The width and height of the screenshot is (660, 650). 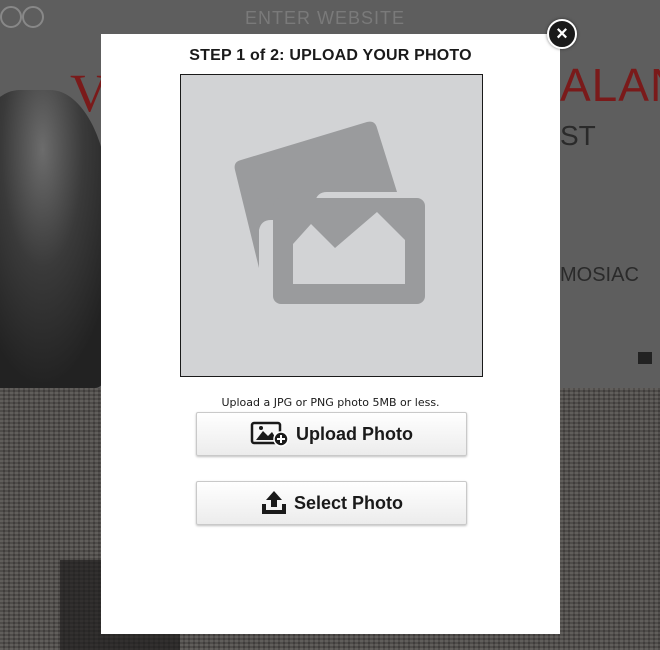 I want to click on hero-subtitle: ST, so click(x=578, y=135).